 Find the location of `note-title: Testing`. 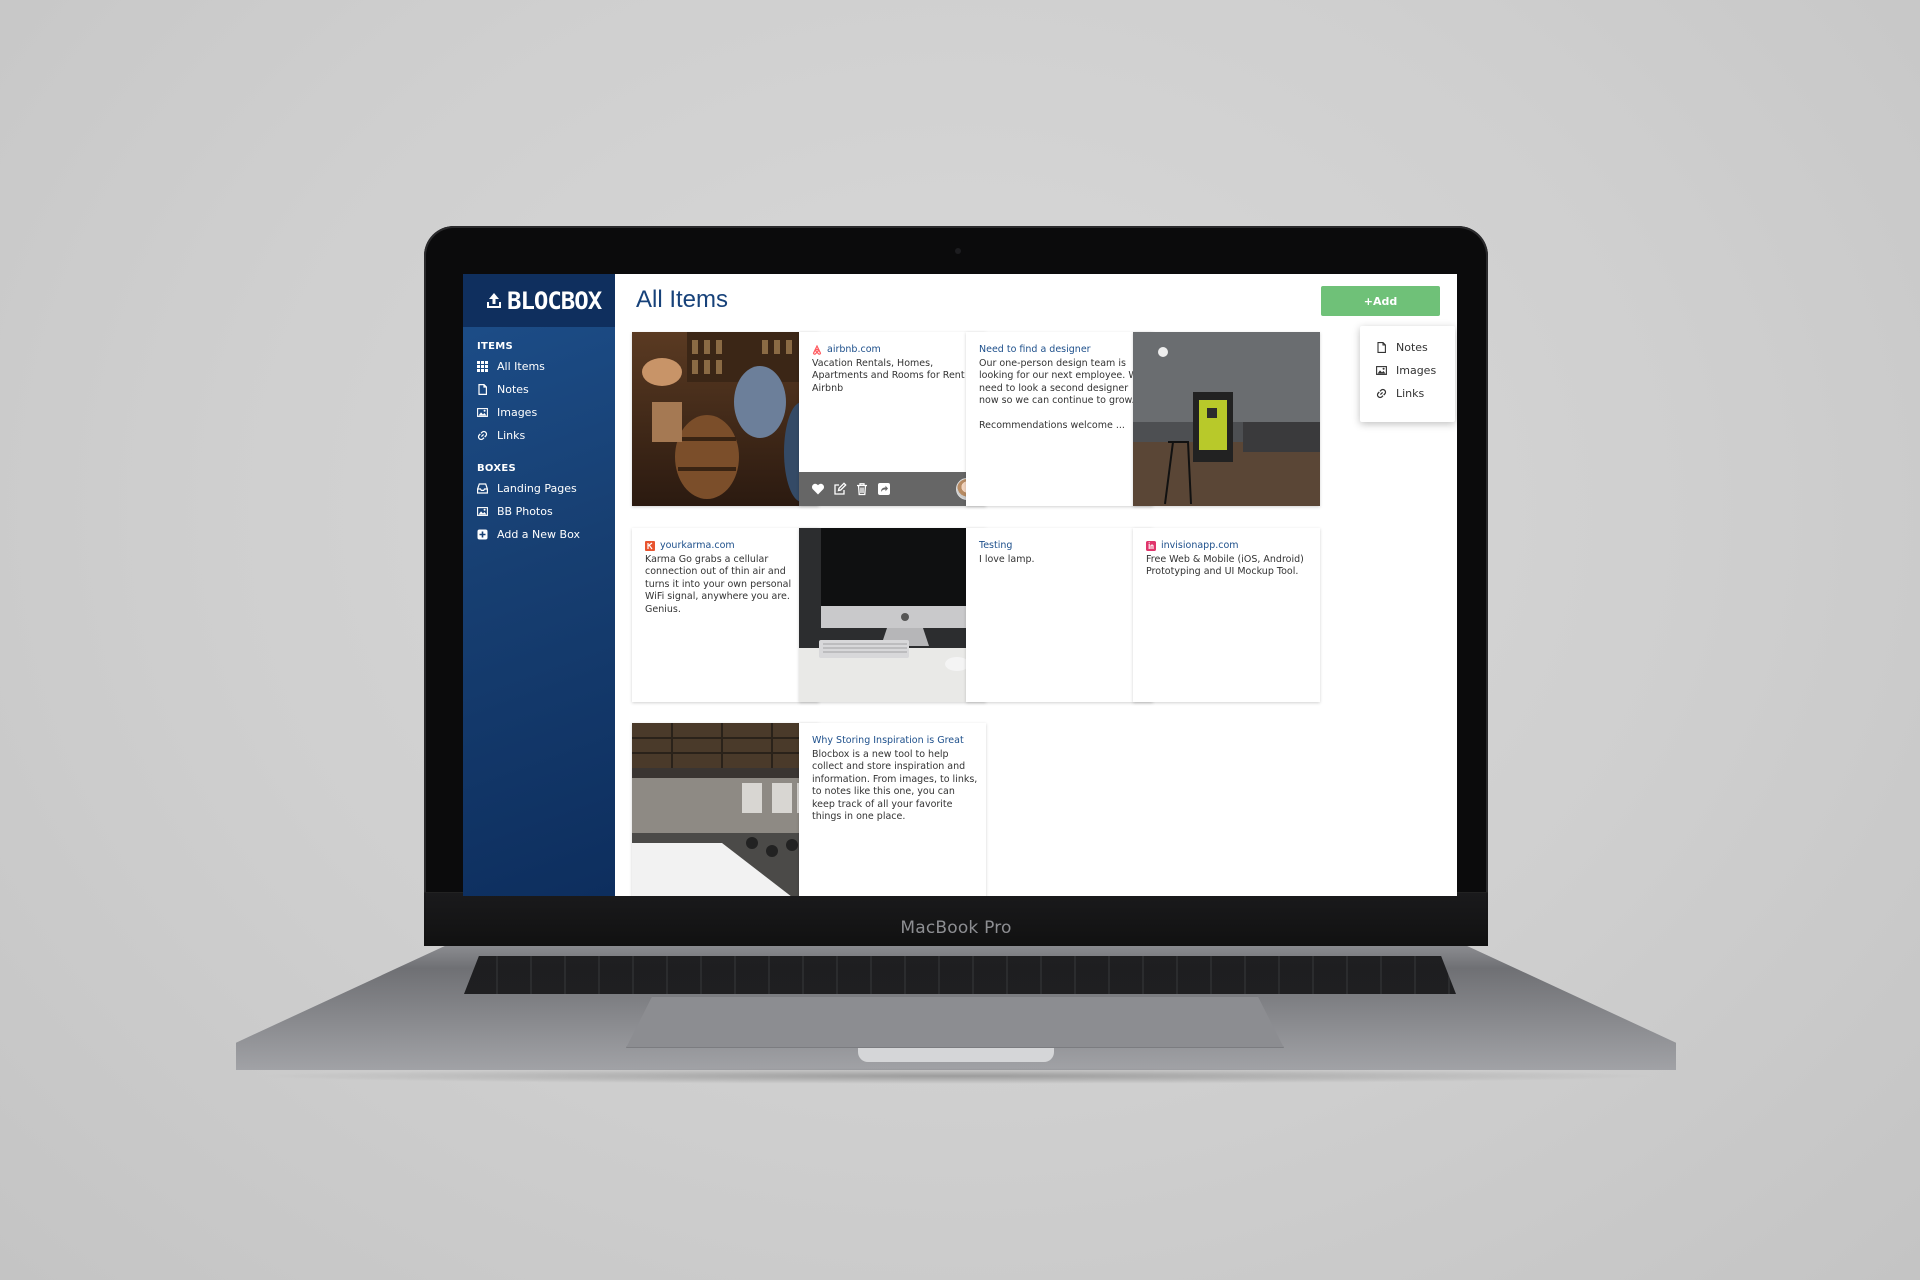

note-title: Testing is located at coordinates (996, 545).